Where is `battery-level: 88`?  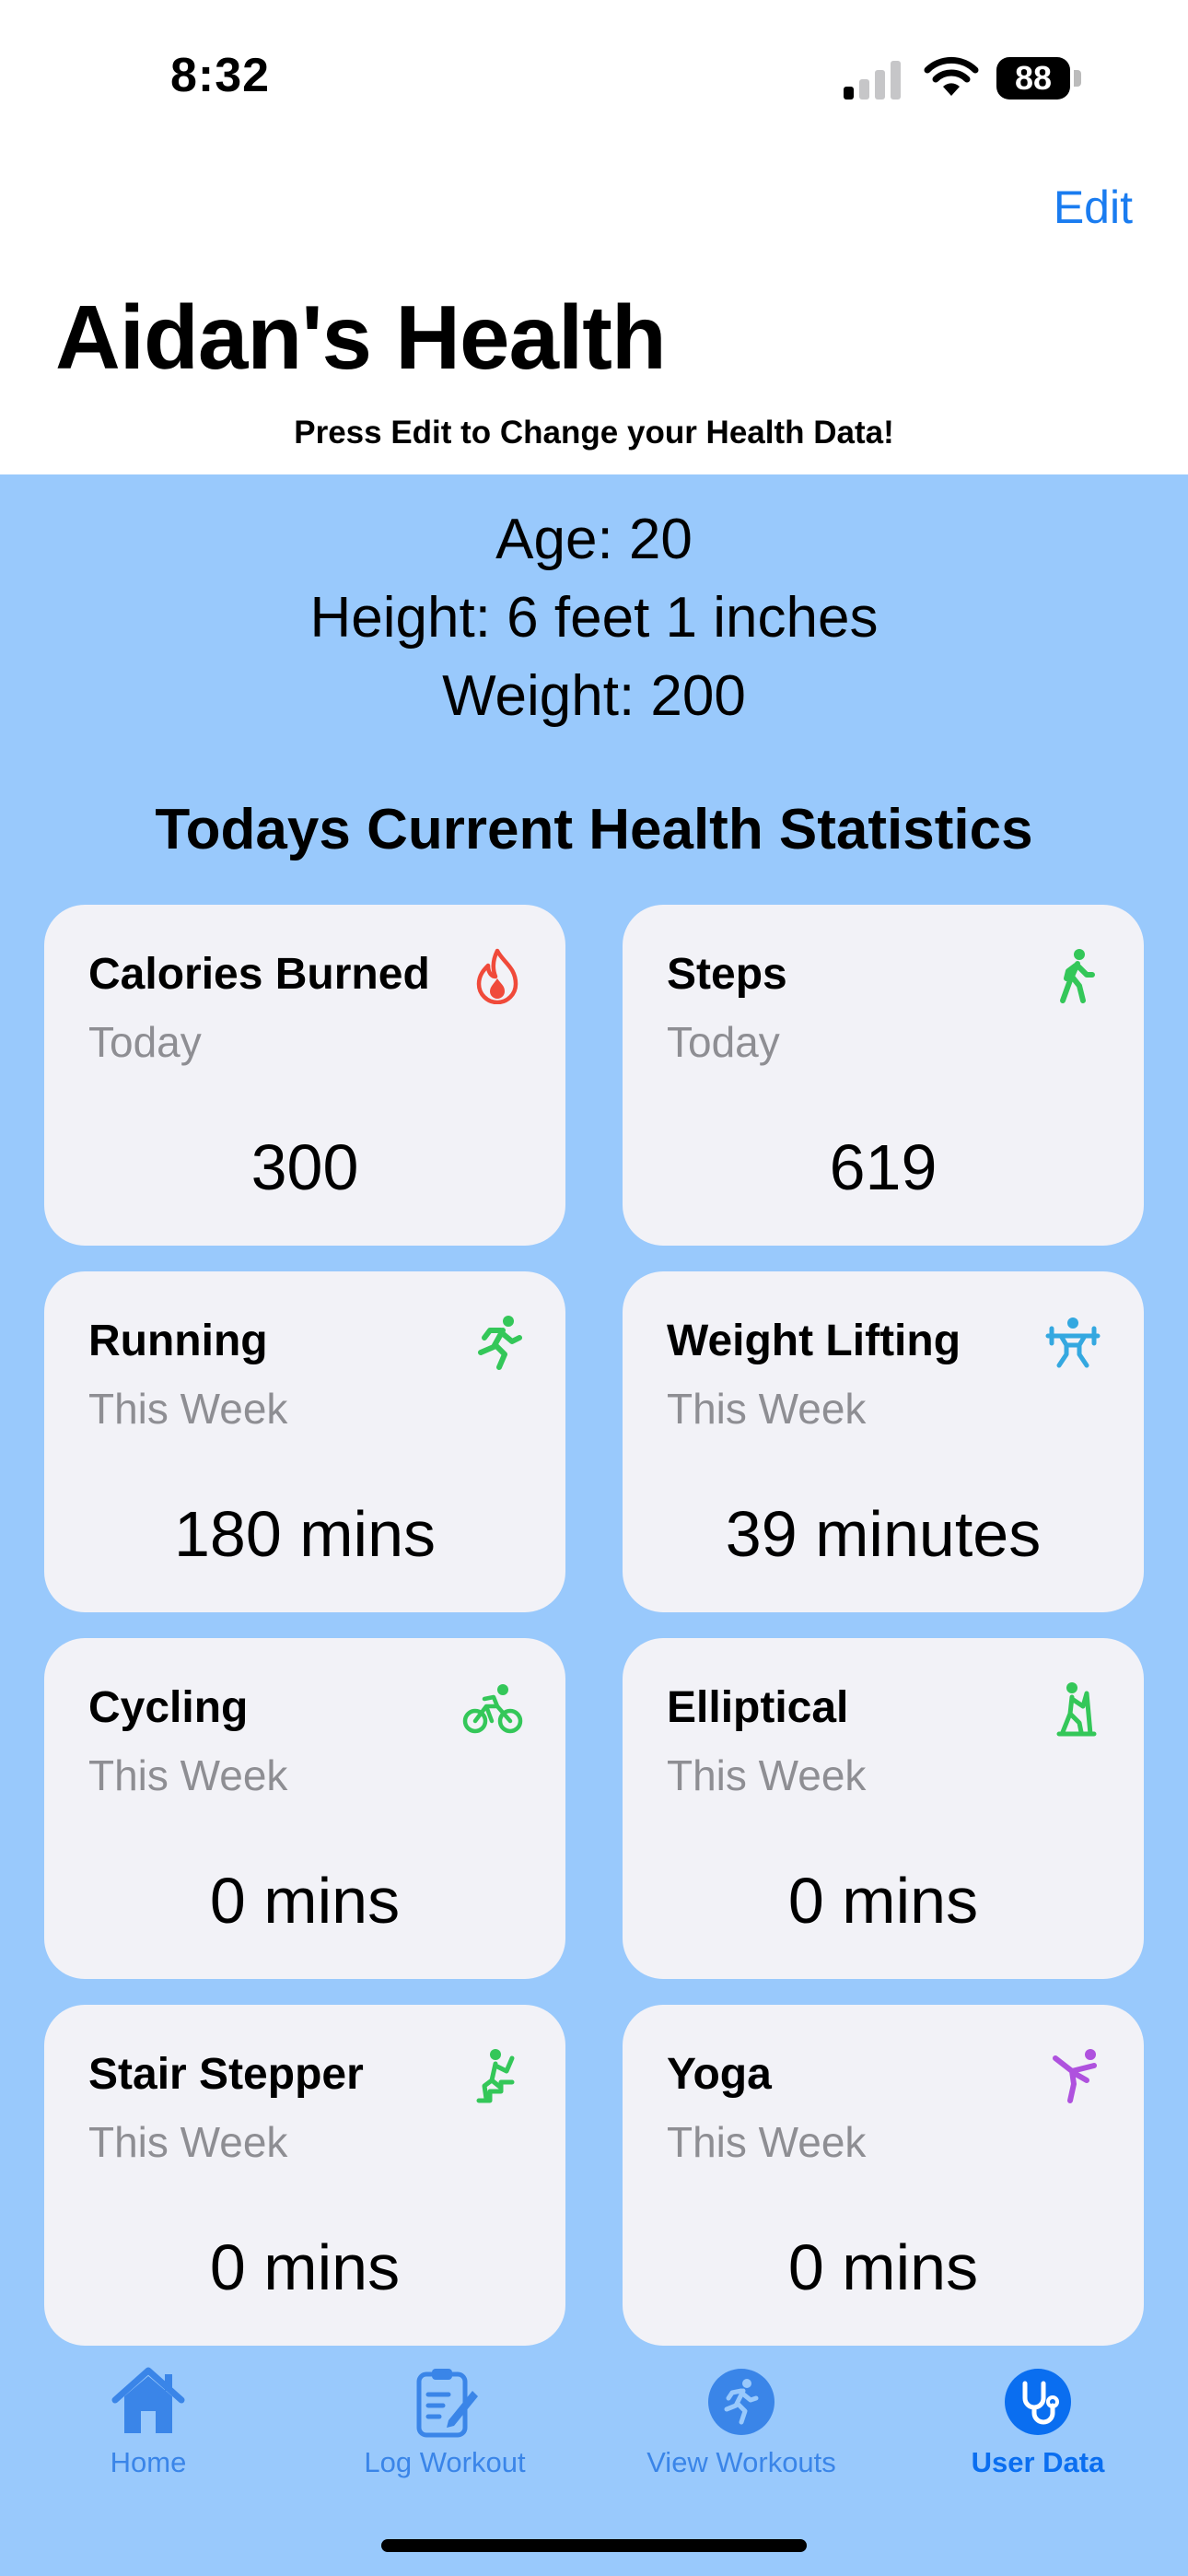 battery-level: 88 is located at coordinates (1033, 78).